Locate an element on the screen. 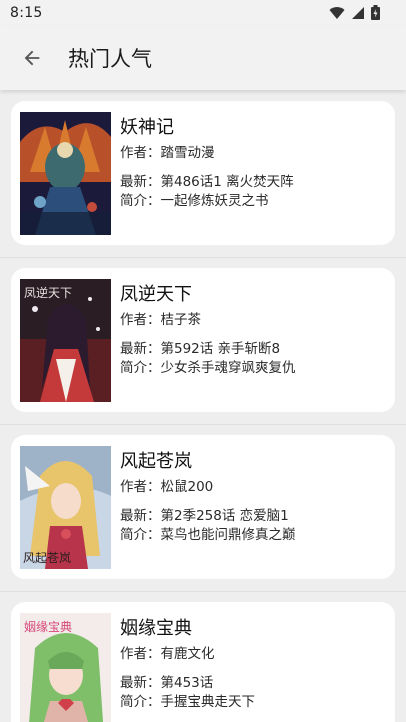 Image resolution: width=406 pixels, height=722 pixels. comic-title: 凤逆天下 is located at coordinates (156, 294).